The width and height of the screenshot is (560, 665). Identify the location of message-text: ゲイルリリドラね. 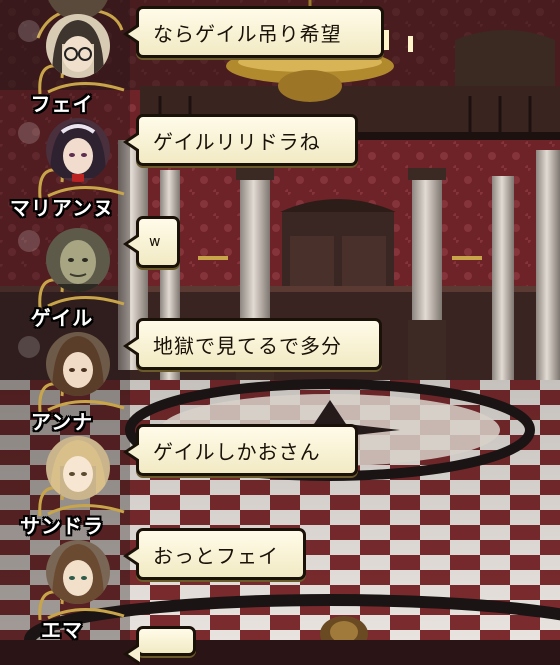
(237, 141).